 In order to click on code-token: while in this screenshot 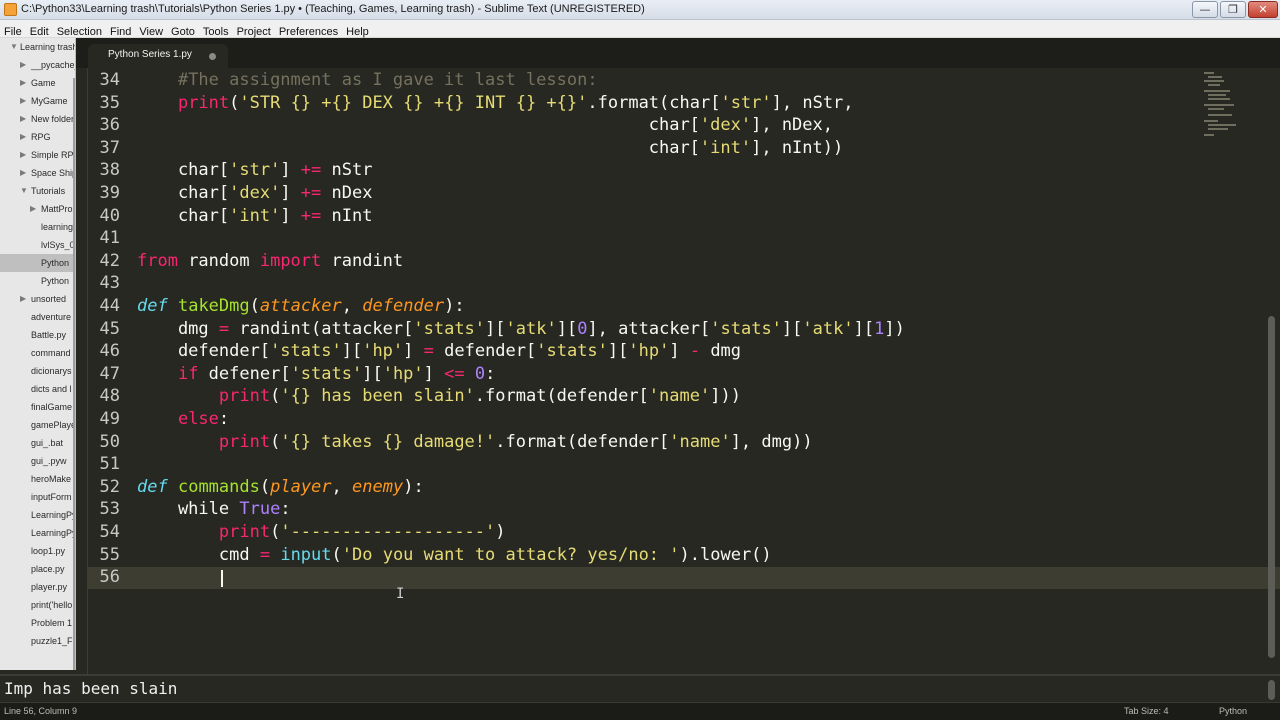, I will do `click(188, 509)`.